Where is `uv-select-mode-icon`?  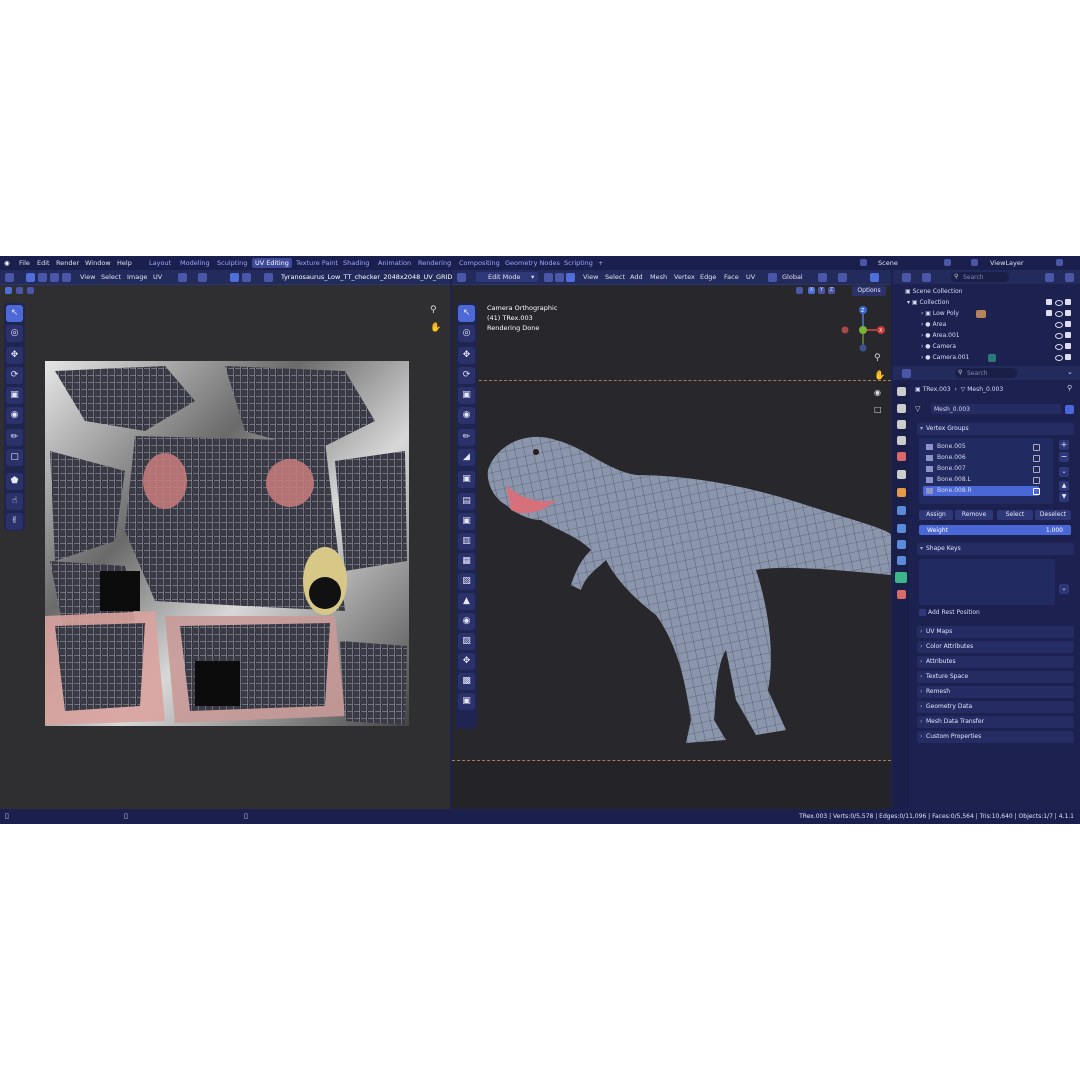
uv-select-mode-icon is located at coordinates (8, 290).